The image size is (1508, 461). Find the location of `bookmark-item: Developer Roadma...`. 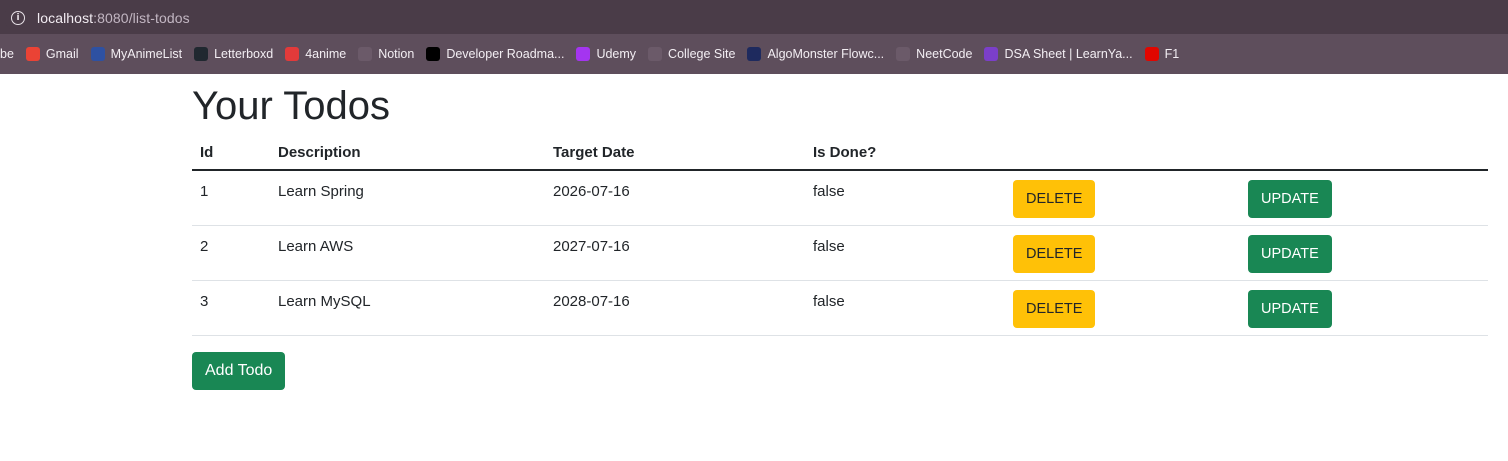

bookmark-item: Developer Roadma... is located at coordinates (495, 54).